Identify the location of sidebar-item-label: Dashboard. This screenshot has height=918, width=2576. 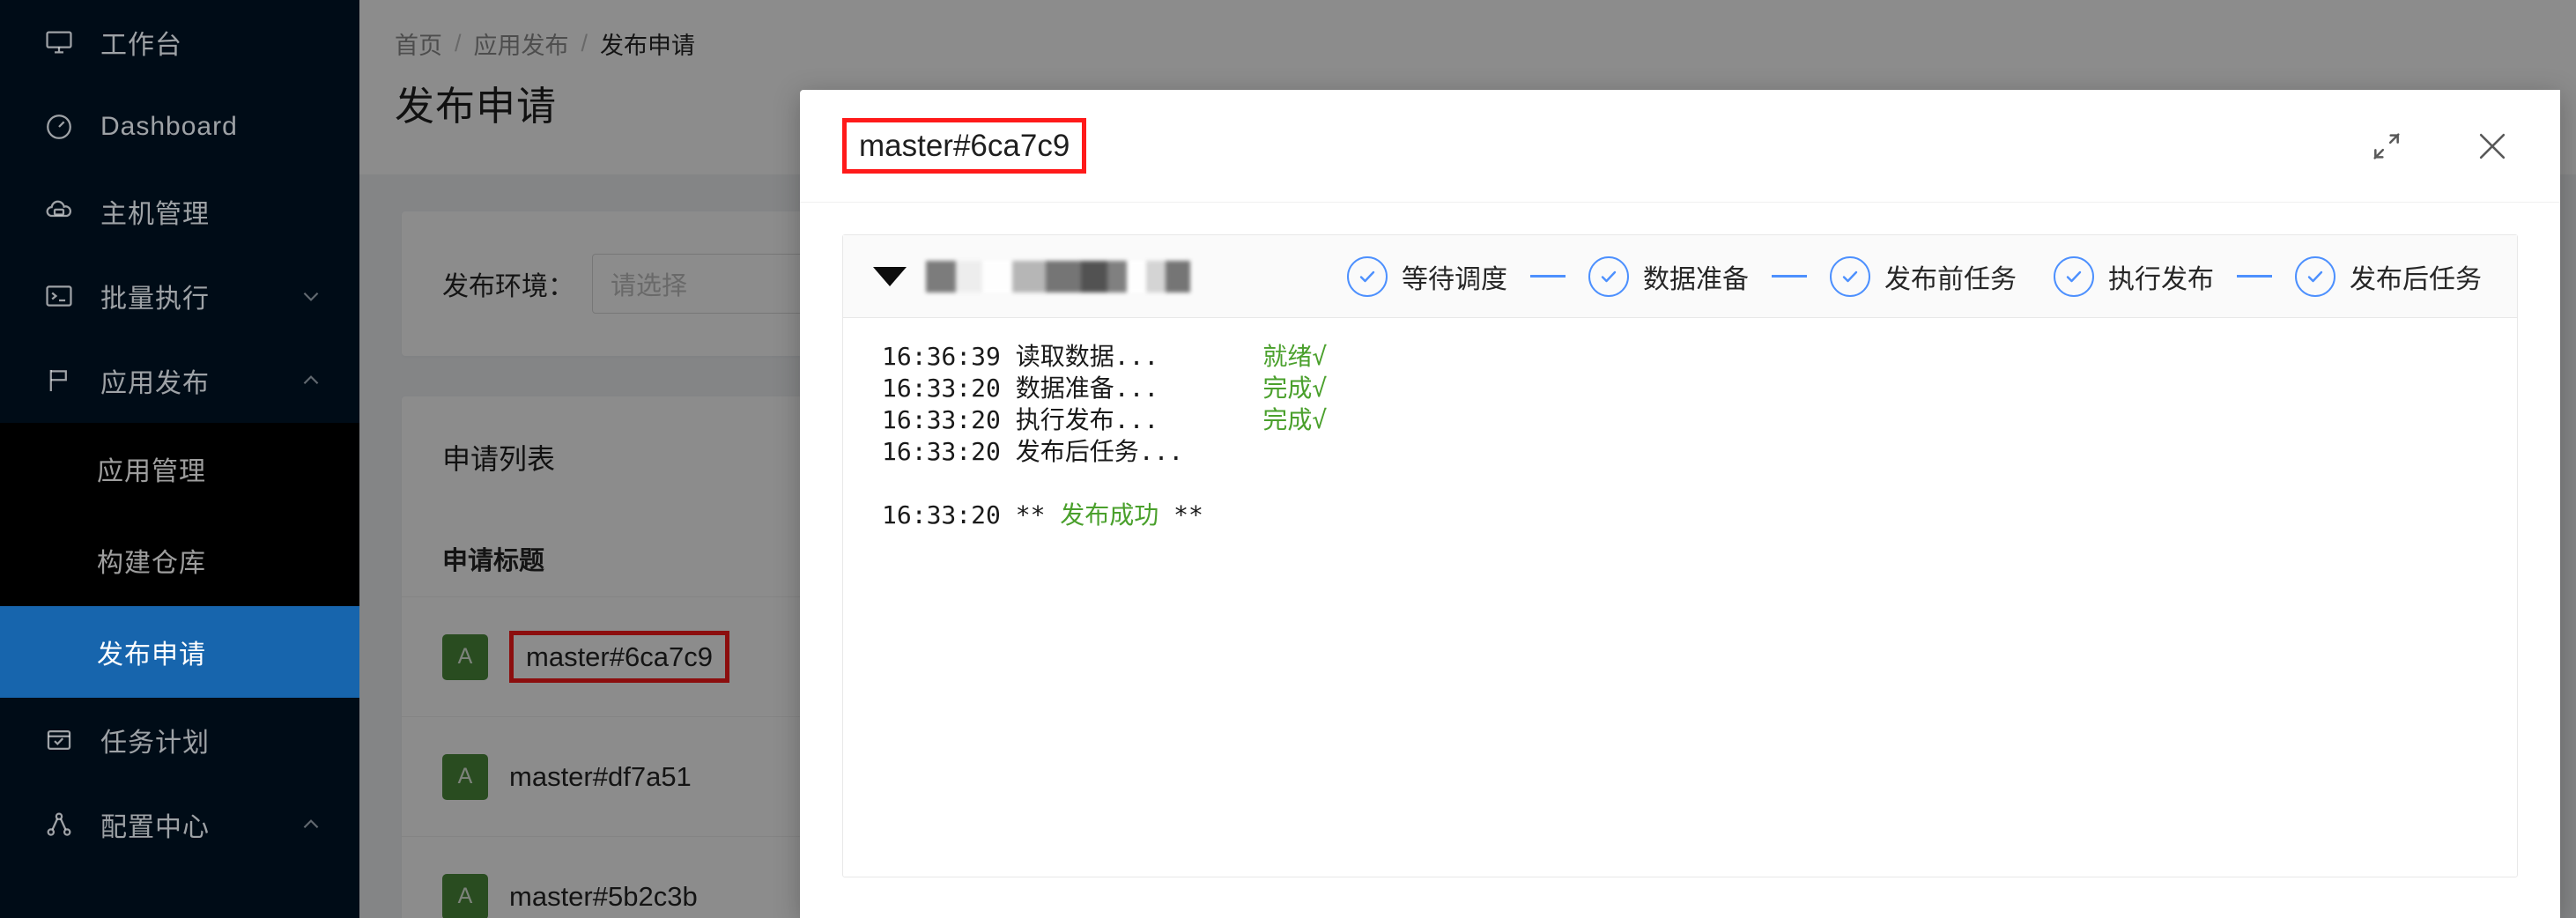
(169, 127).